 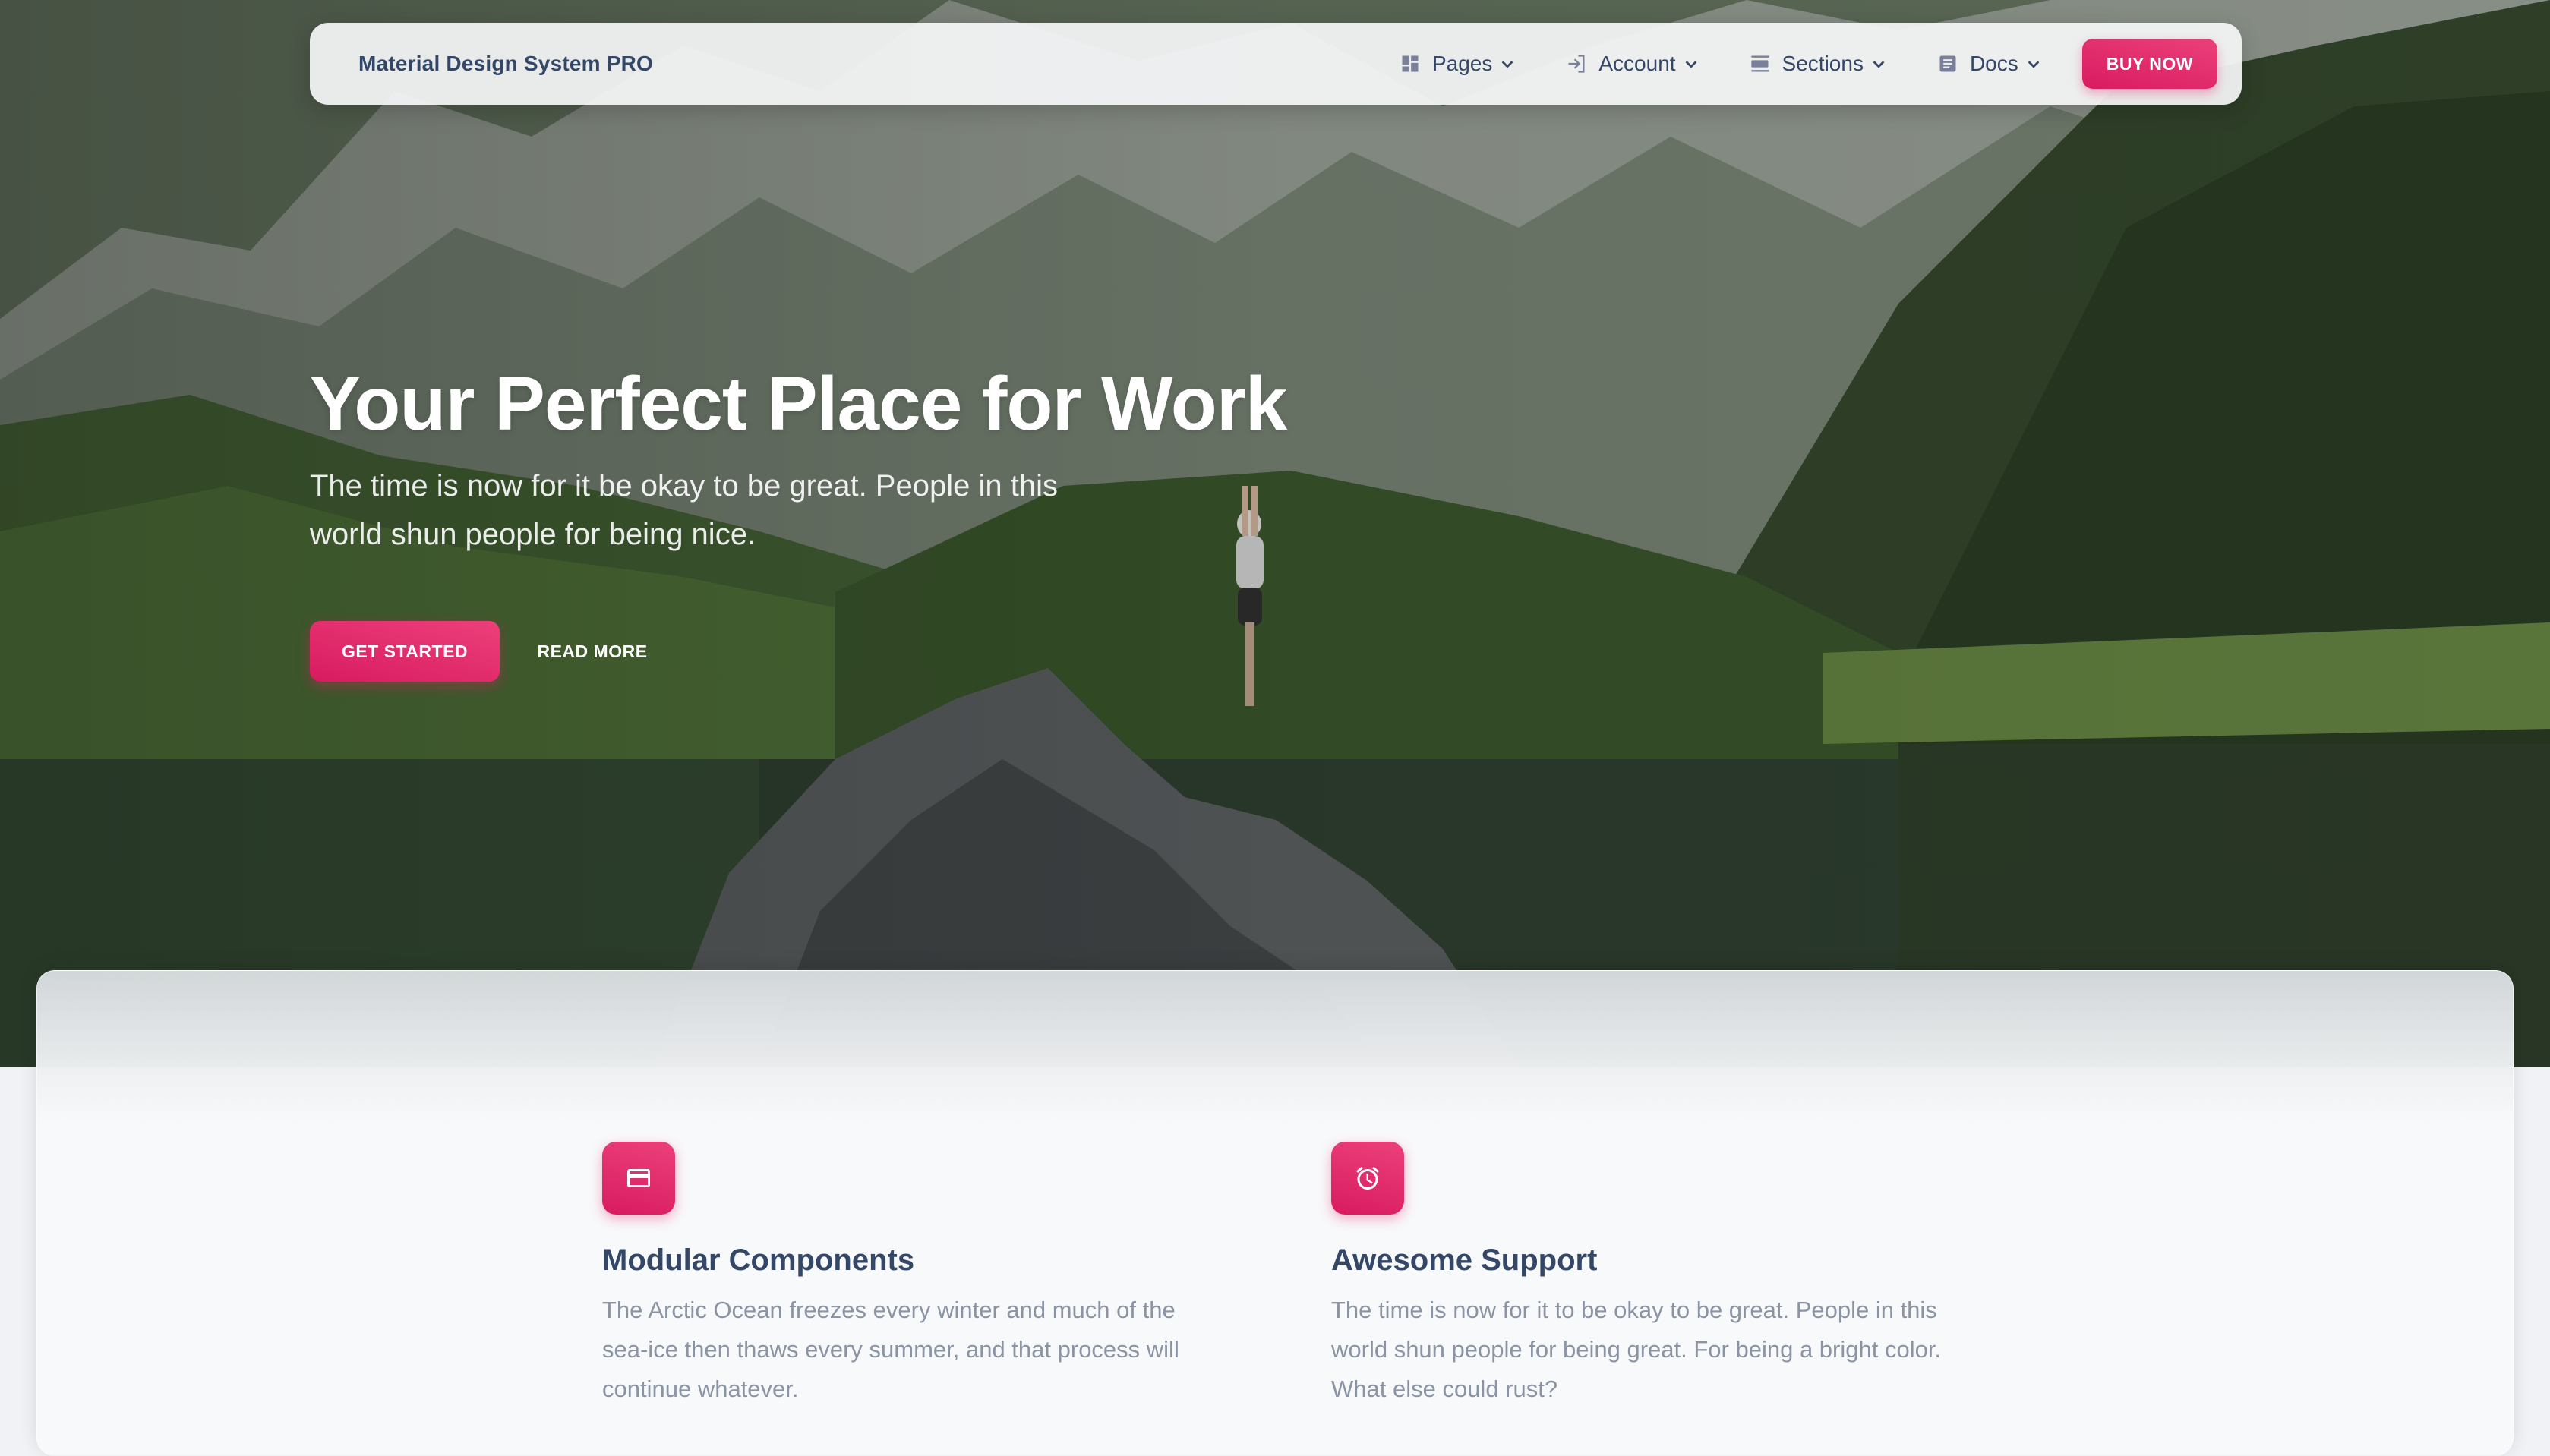 What do you see at coordinates (1462, 63) in the screenshot?
I see `nav-item-label: Pages` at bounding box center [1462, 63].